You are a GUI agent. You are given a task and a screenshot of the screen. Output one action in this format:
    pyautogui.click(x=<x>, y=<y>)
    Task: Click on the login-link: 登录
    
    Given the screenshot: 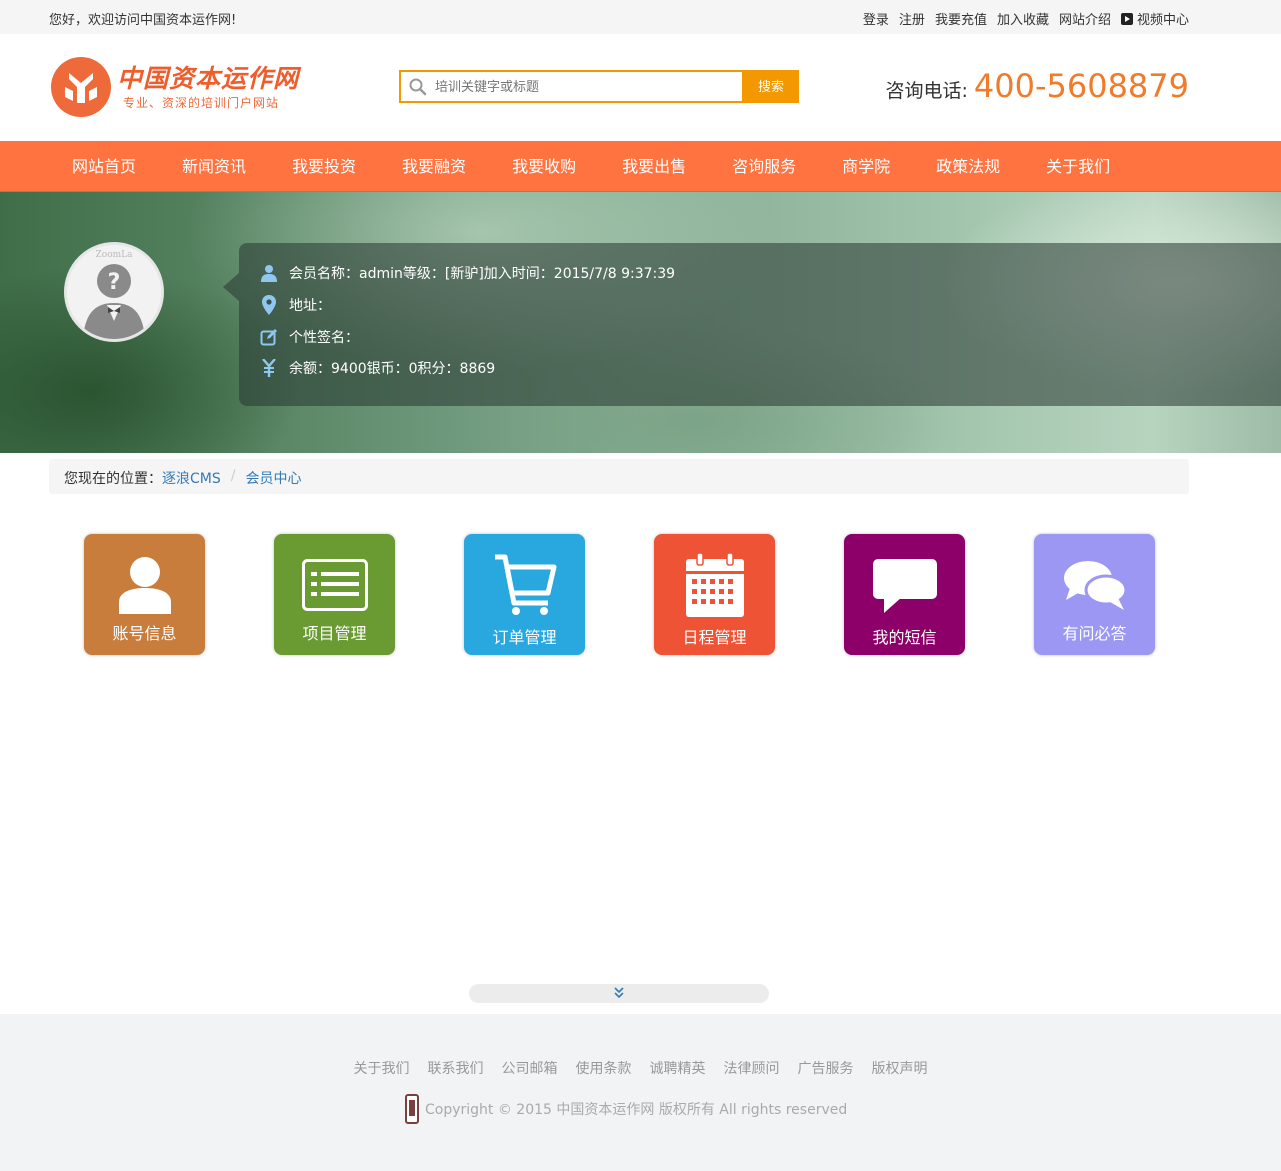 What is the action you would take?
    pyautogui.click(x=876, y=18)
    